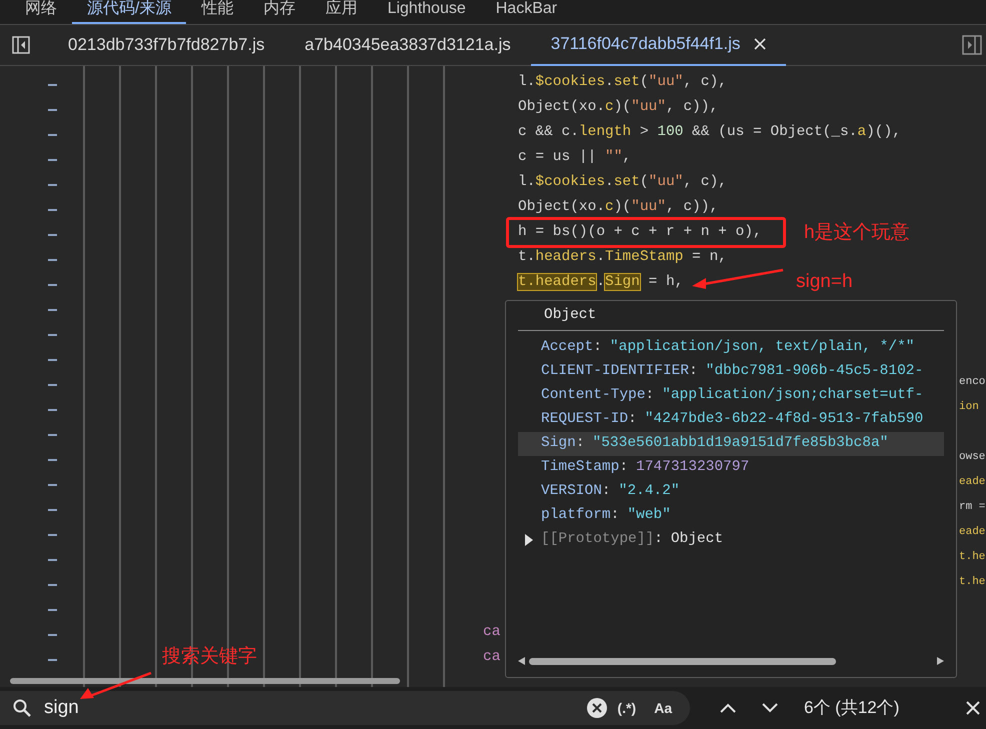 The image size is (986, 729). Describe the element at coordinates (972, 507) in the screenshot. I see `code-fragment: rm =` at that location.